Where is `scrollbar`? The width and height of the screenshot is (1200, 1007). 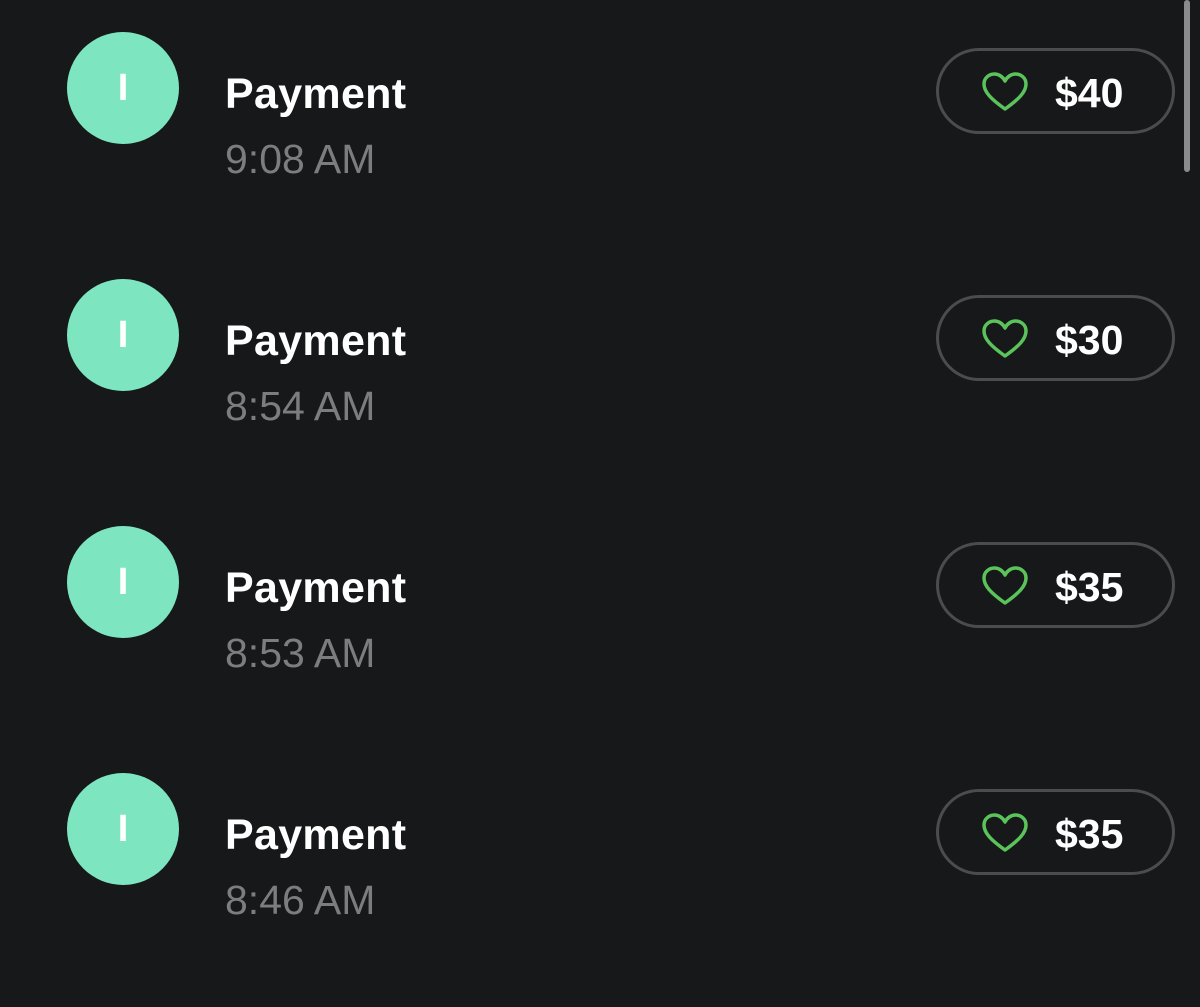
scrollbar is located at coordinates (1187, 86).